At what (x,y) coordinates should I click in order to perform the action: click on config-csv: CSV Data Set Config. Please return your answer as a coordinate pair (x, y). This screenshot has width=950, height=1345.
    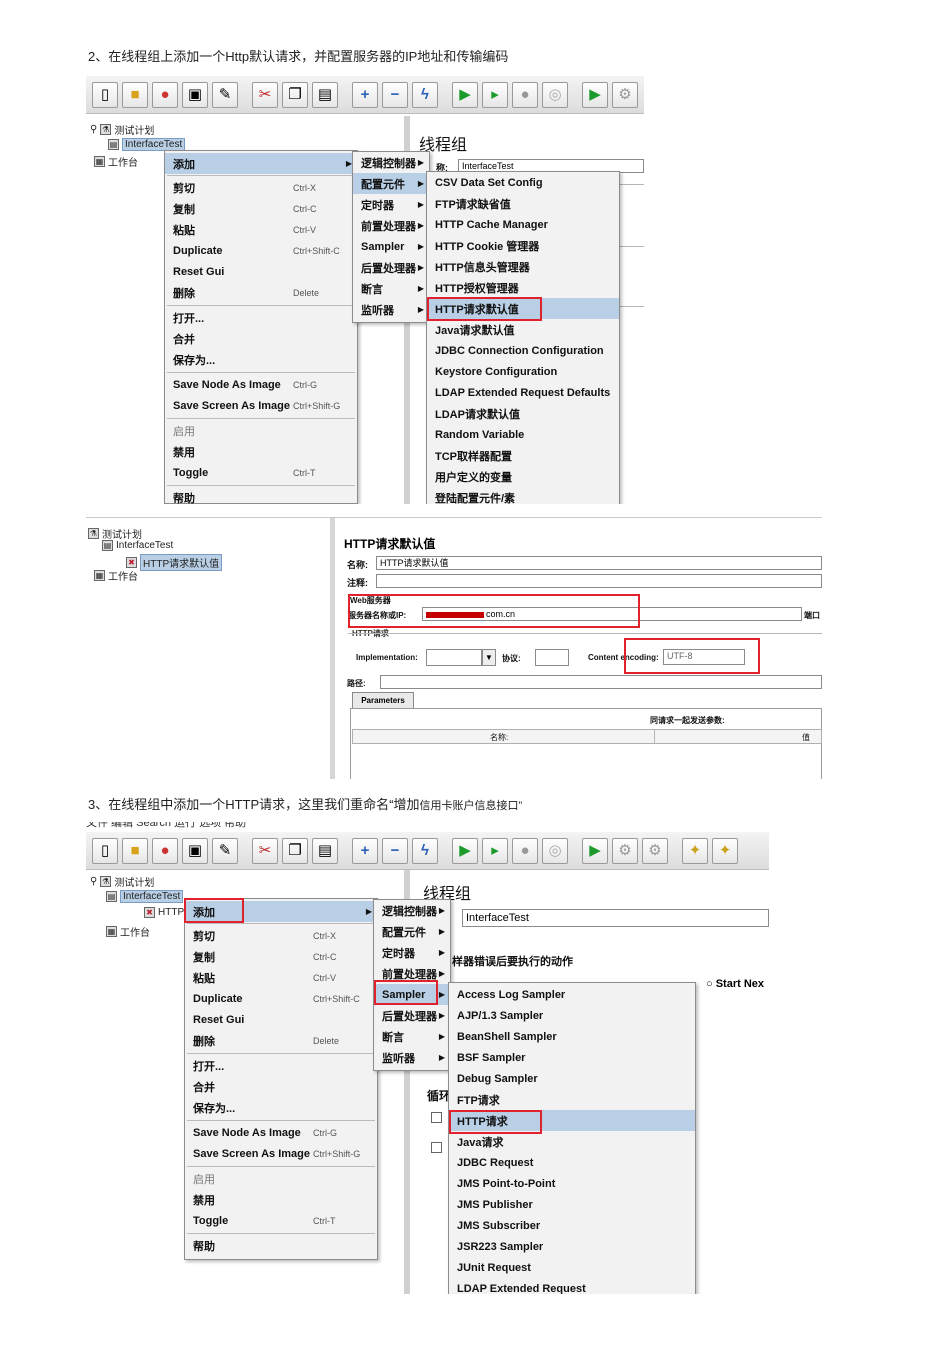
    Looking at the image, I should click on (523, 182).